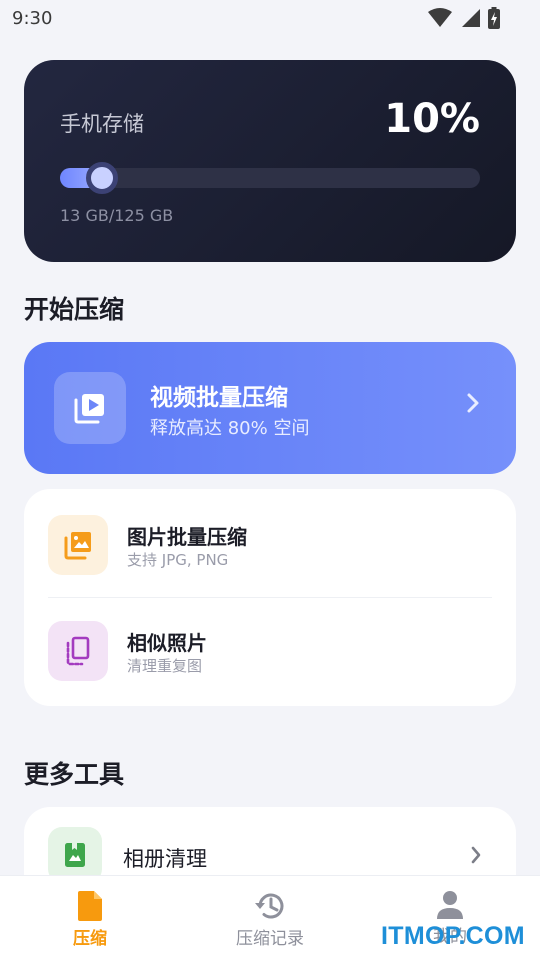 This screenshot has height=960, width=540. What do you see at coordinates (32, 18) in the screenshot?
I see `status-time: 9:30` at bounding box center [32, 18].